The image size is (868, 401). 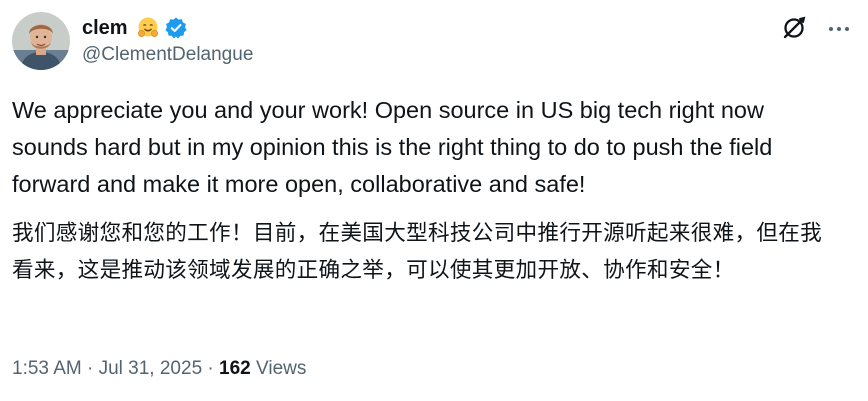 I want to click on tweet-header: clem @ClementDelangue, so click(x=132, y=44).